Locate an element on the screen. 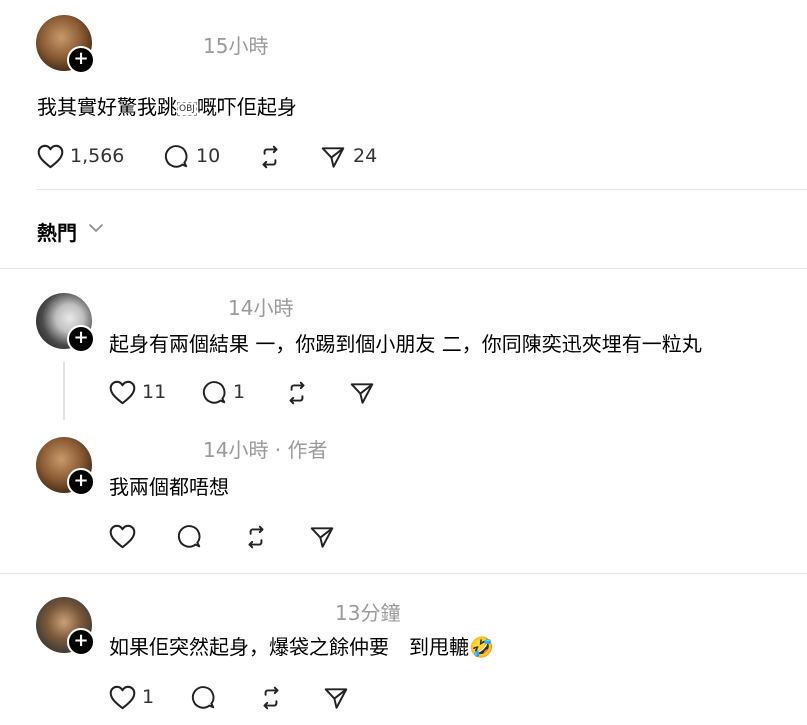 The image size is (807, 725). post-text: 我其實好驚我跳 OBJ 嘅吓佢起身 is located at coordinates (167, 105).